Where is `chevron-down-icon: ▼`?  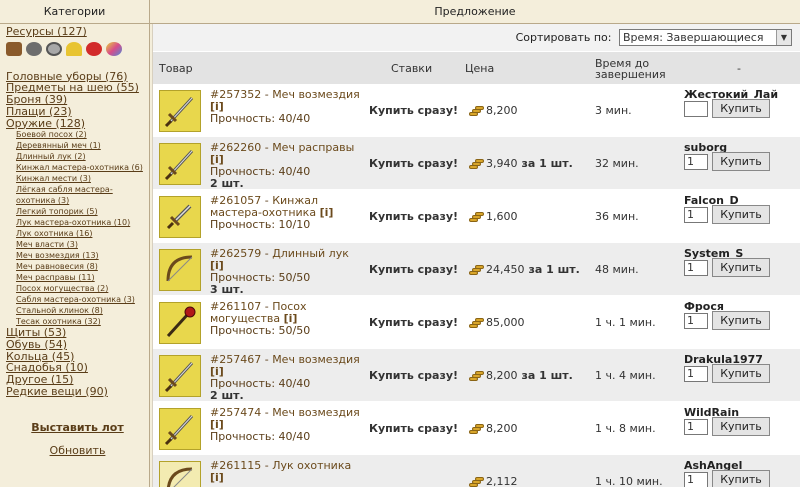 chevron-down-icon: ▼ is located at coordinates (783, 37).